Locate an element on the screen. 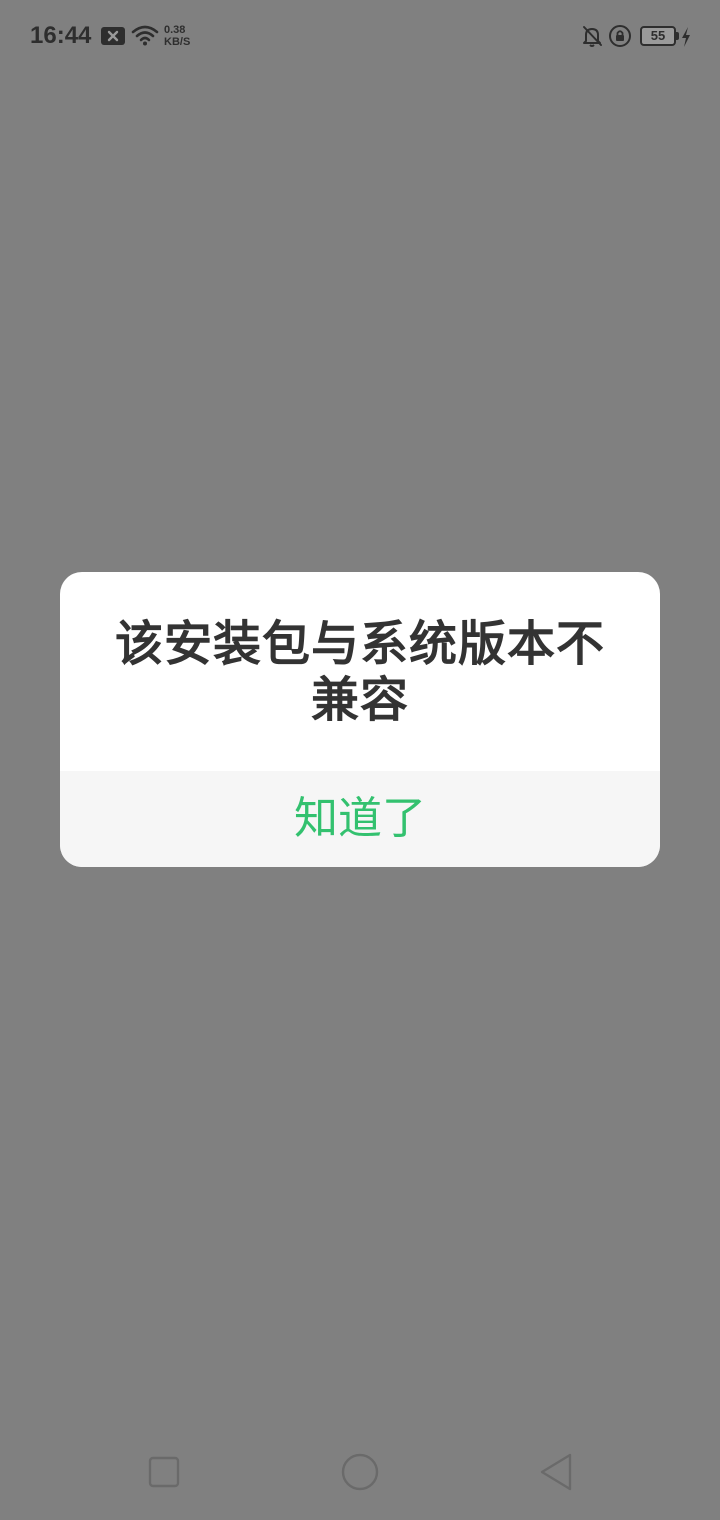 The width and height of the screenshot is (720, 1520). dialog-footer: 知道了 is located at coordinates (360, 819).